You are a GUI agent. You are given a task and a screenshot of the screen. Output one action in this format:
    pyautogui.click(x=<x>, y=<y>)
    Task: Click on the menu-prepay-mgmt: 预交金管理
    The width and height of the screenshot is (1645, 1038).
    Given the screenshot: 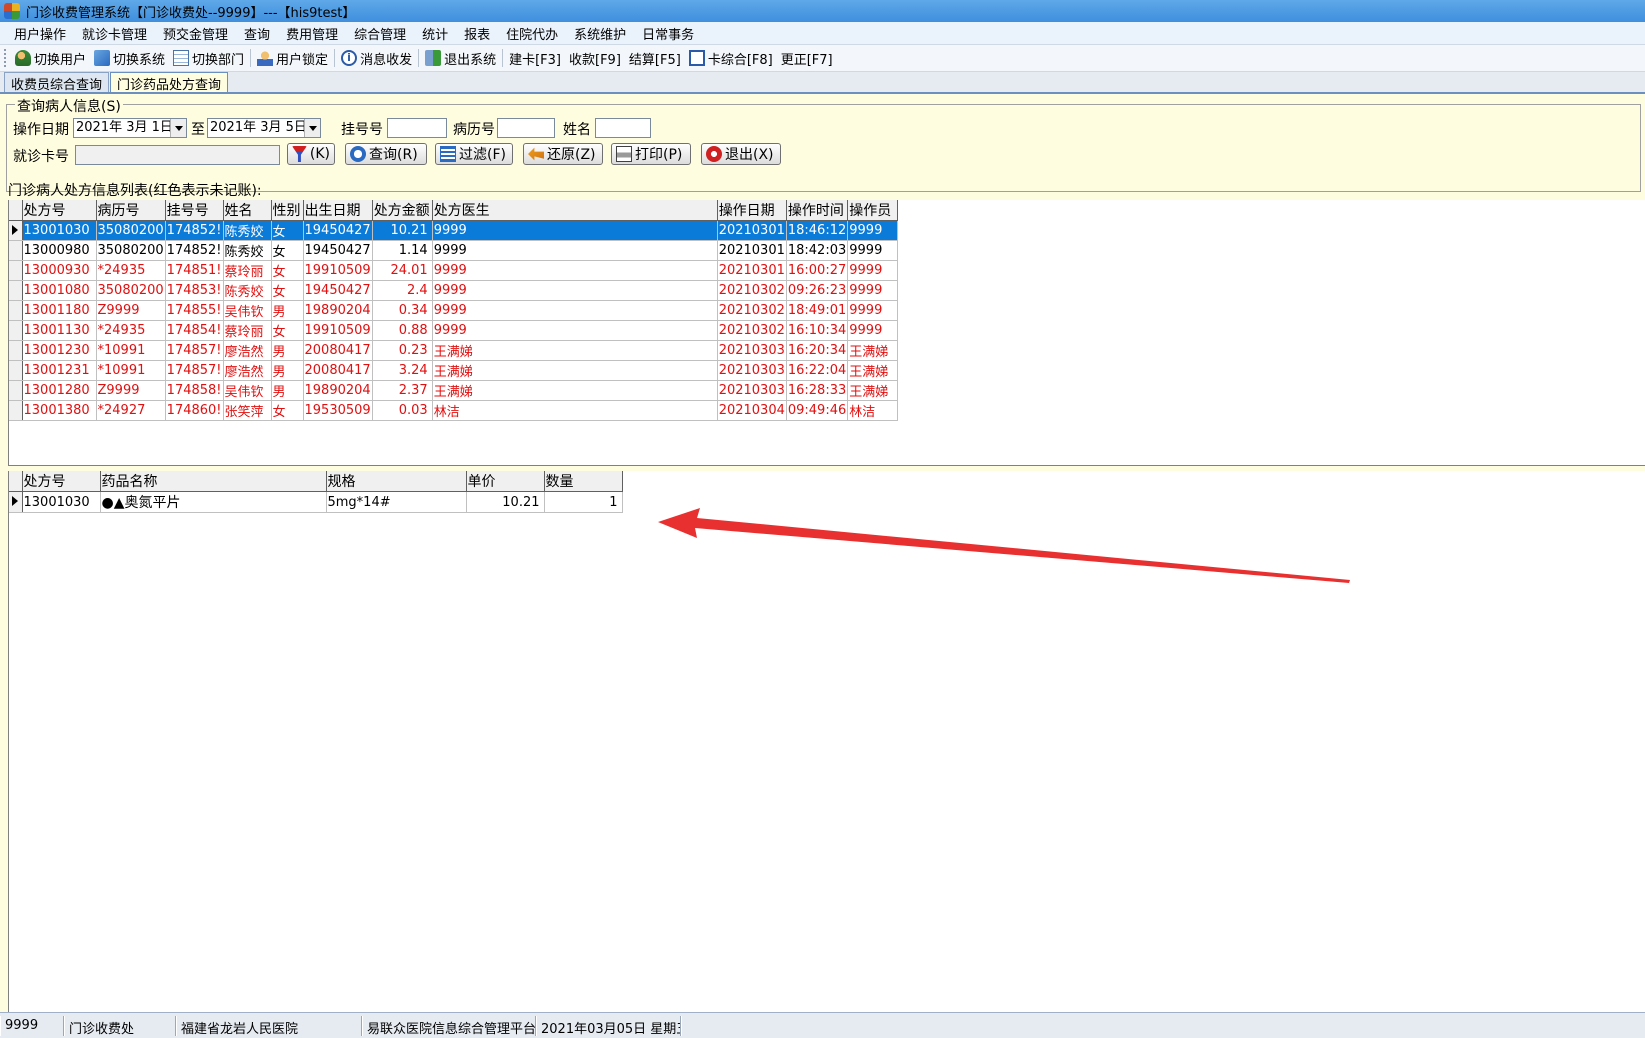 What is the action you would take?
    pyautogui.click(x=195, y=33)
    